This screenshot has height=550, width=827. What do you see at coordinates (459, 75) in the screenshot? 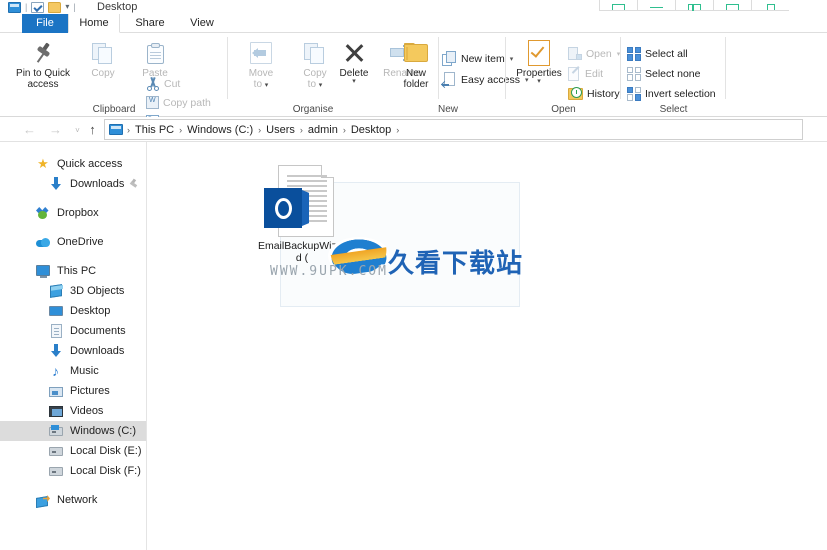
I see `ribbon-group-new: New folder New item ▾ Easy access ▾ New` at bounding box center [459, 75].